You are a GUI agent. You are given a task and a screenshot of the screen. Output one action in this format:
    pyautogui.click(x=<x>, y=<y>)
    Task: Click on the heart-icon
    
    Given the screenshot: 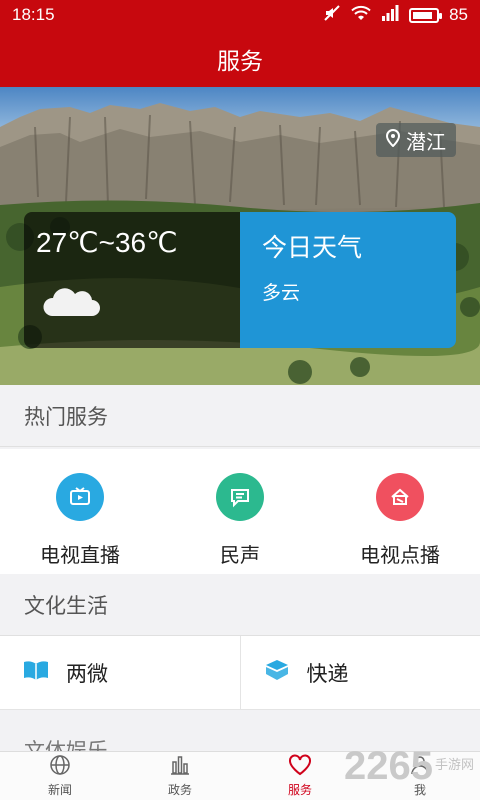 What is the action you would take?
    pyautogui.click(x=300, y=766)
    